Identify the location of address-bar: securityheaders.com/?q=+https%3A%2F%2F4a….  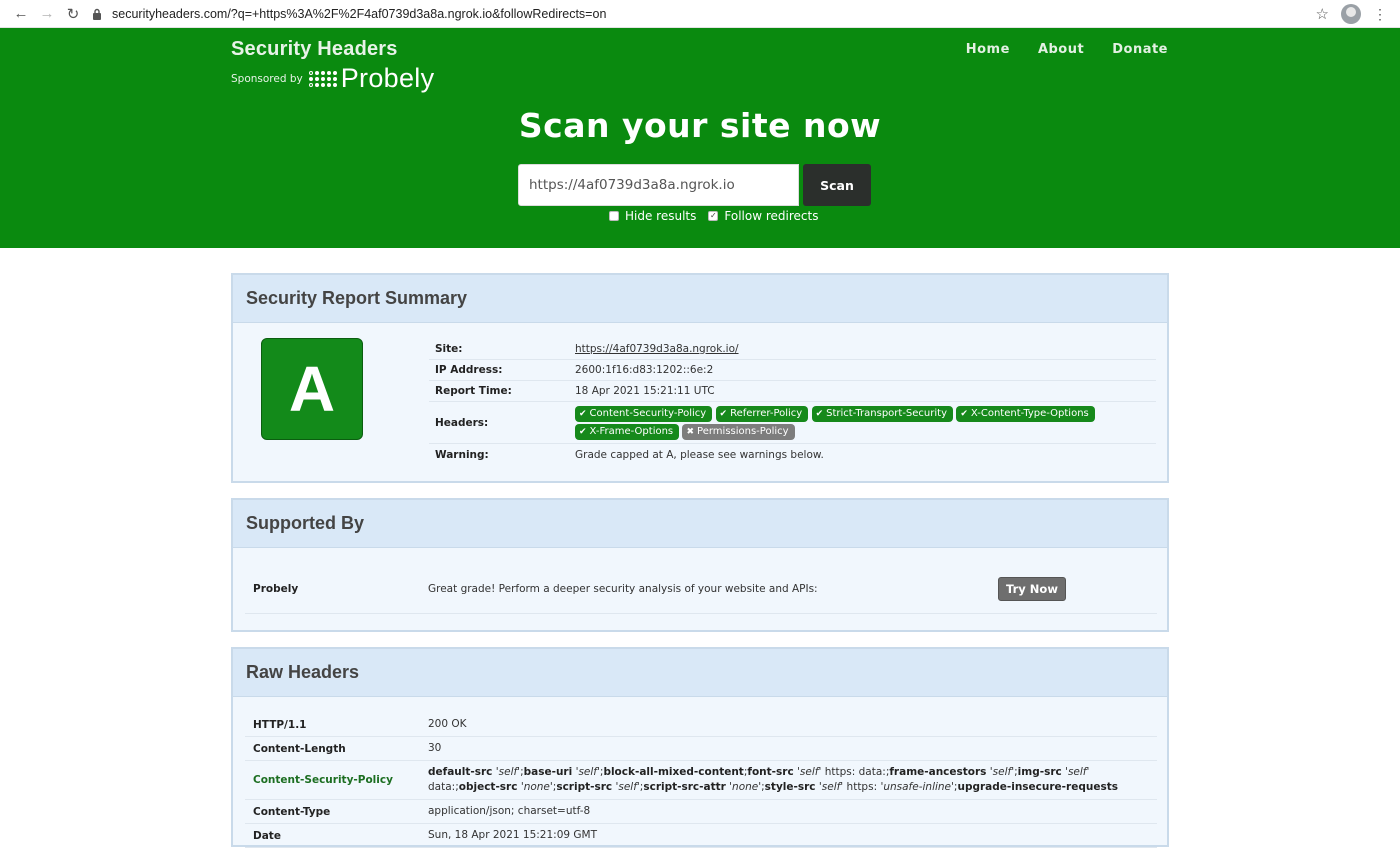
(704, 14).